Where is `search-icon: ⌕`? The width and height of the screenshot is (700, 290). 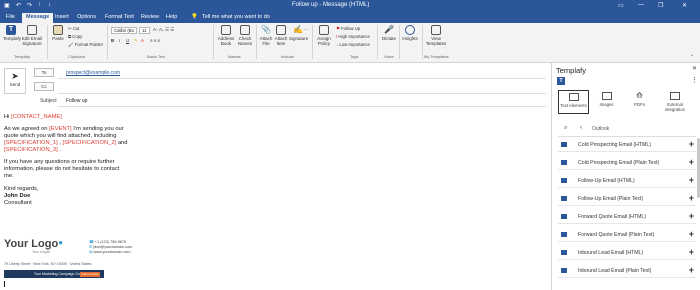
search-icon: ⌕ is located at coordinates (565, 128).